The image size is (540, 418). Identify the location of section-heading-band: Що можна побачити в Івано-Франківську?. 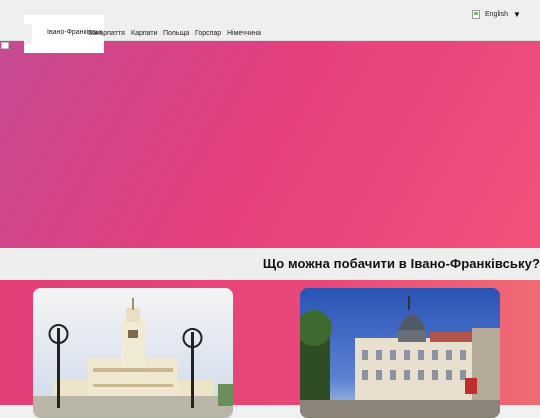
(270, 264).